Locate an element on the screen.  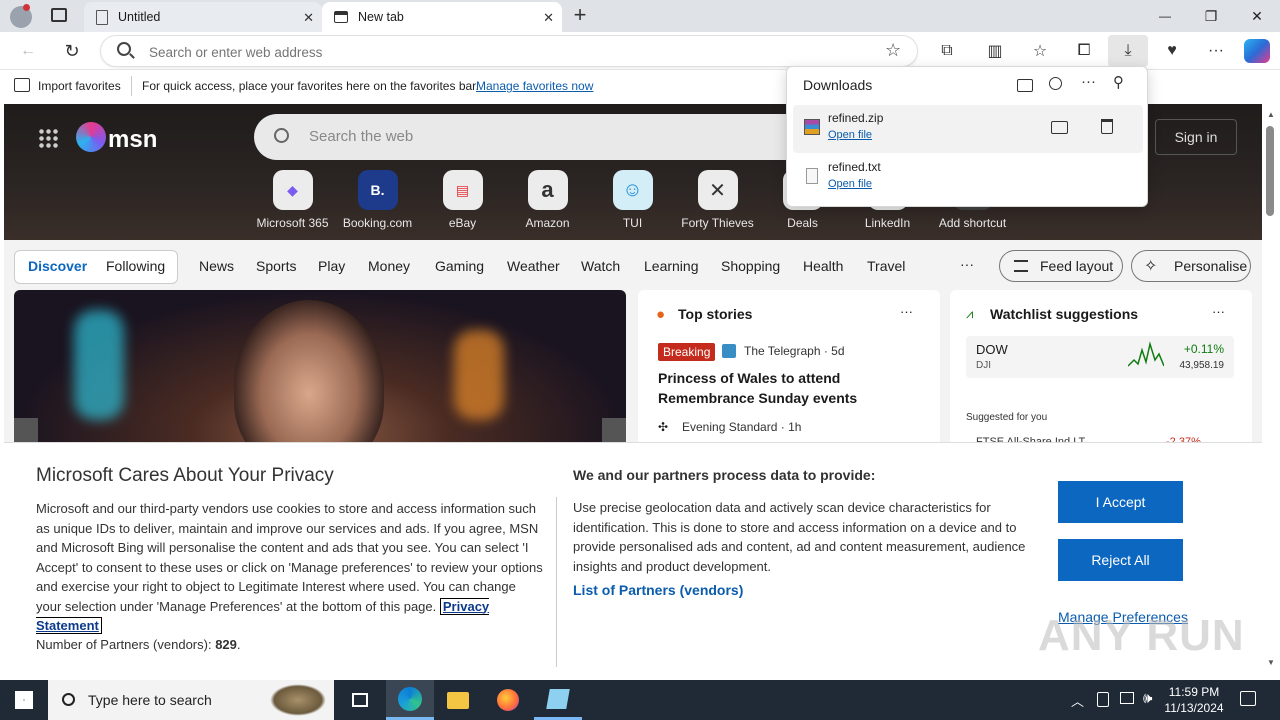
tab-label: Untitled is located at coordinates (139, 17).